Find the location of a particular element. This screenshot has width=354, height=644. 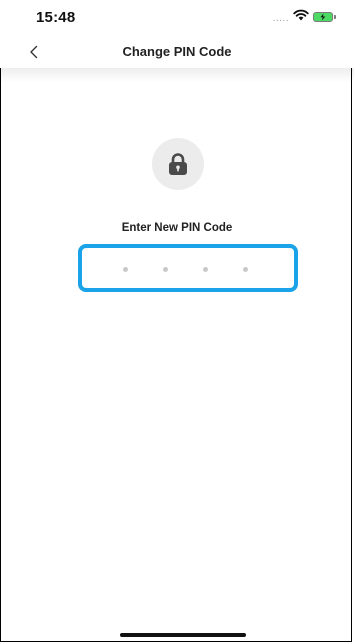

pin-input is located at coordinates (188, 268).